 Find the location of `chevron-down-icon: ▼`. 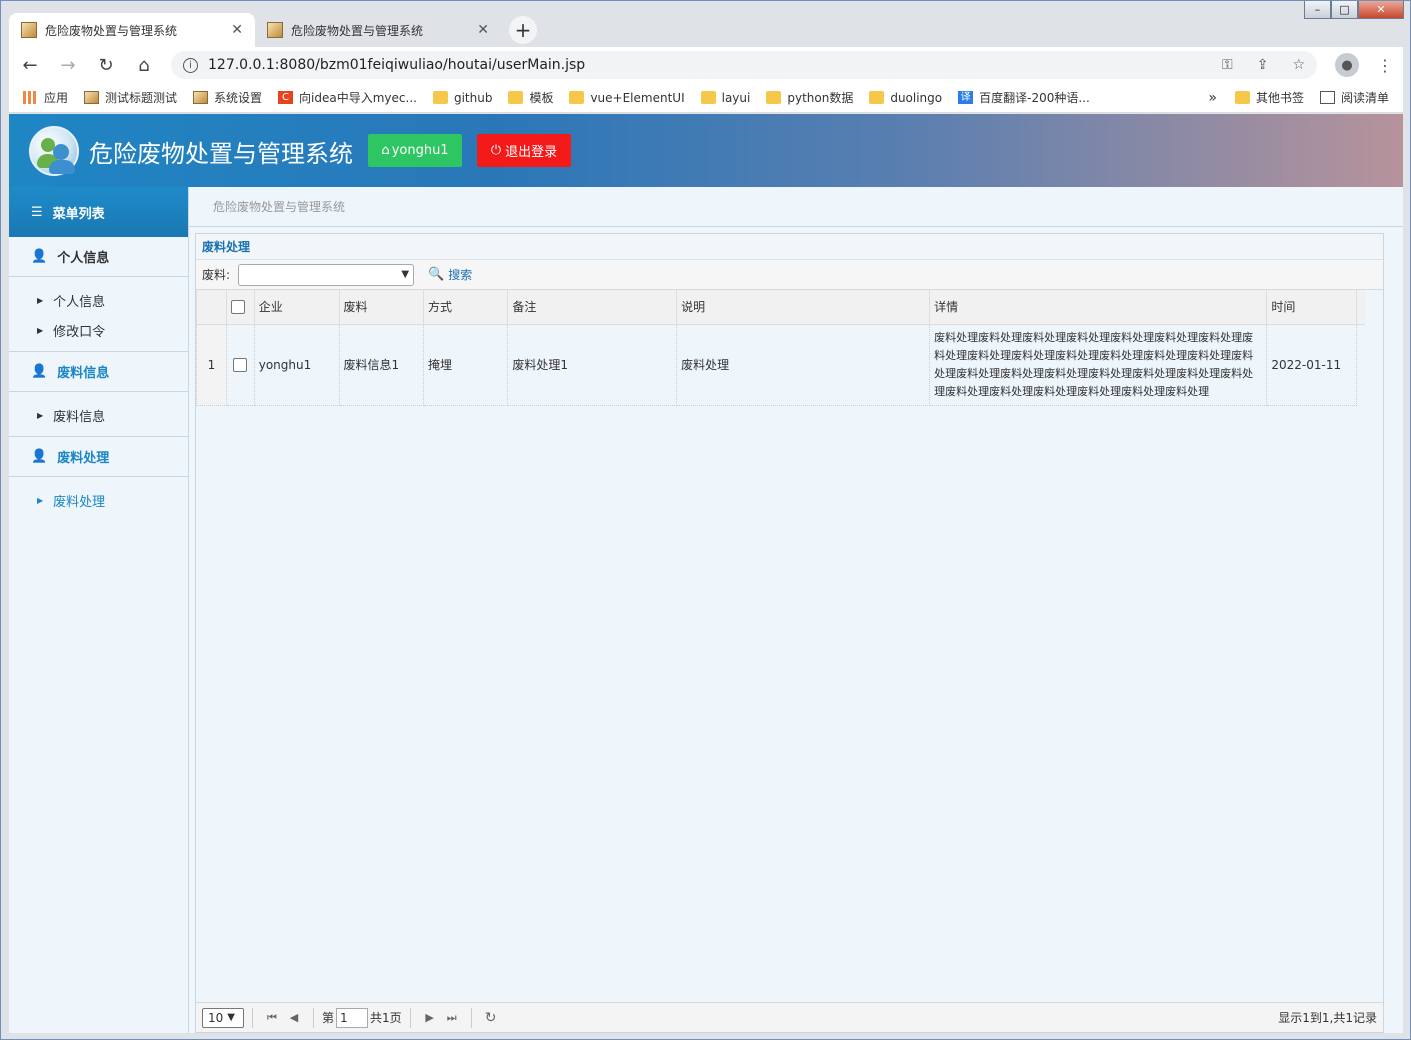

chevron-down-icon: ▼ is located at coordinates (231, 1017).